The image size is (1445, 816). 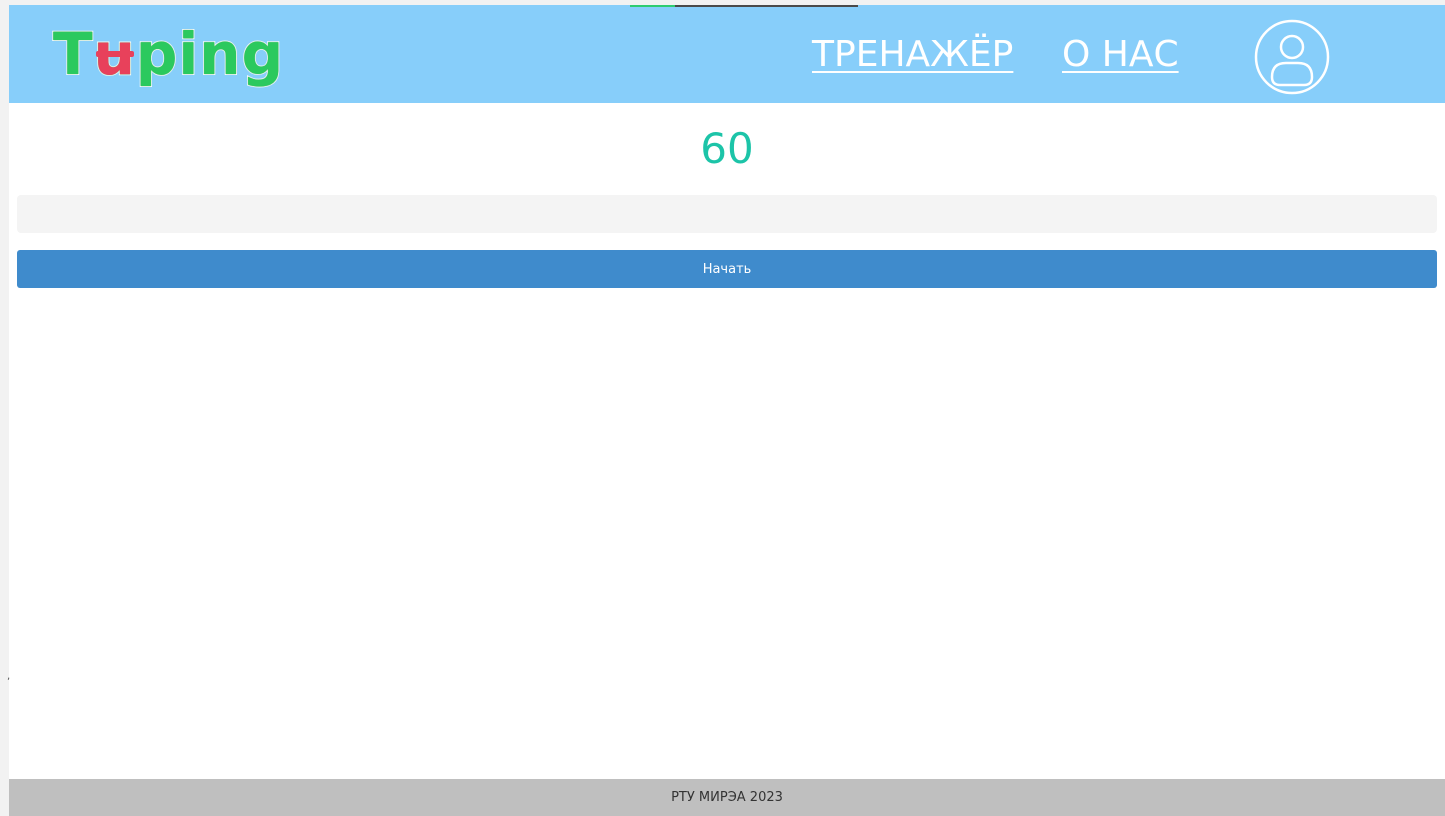 I want to click on logo-text-start: T, so click(x=73, y=54).